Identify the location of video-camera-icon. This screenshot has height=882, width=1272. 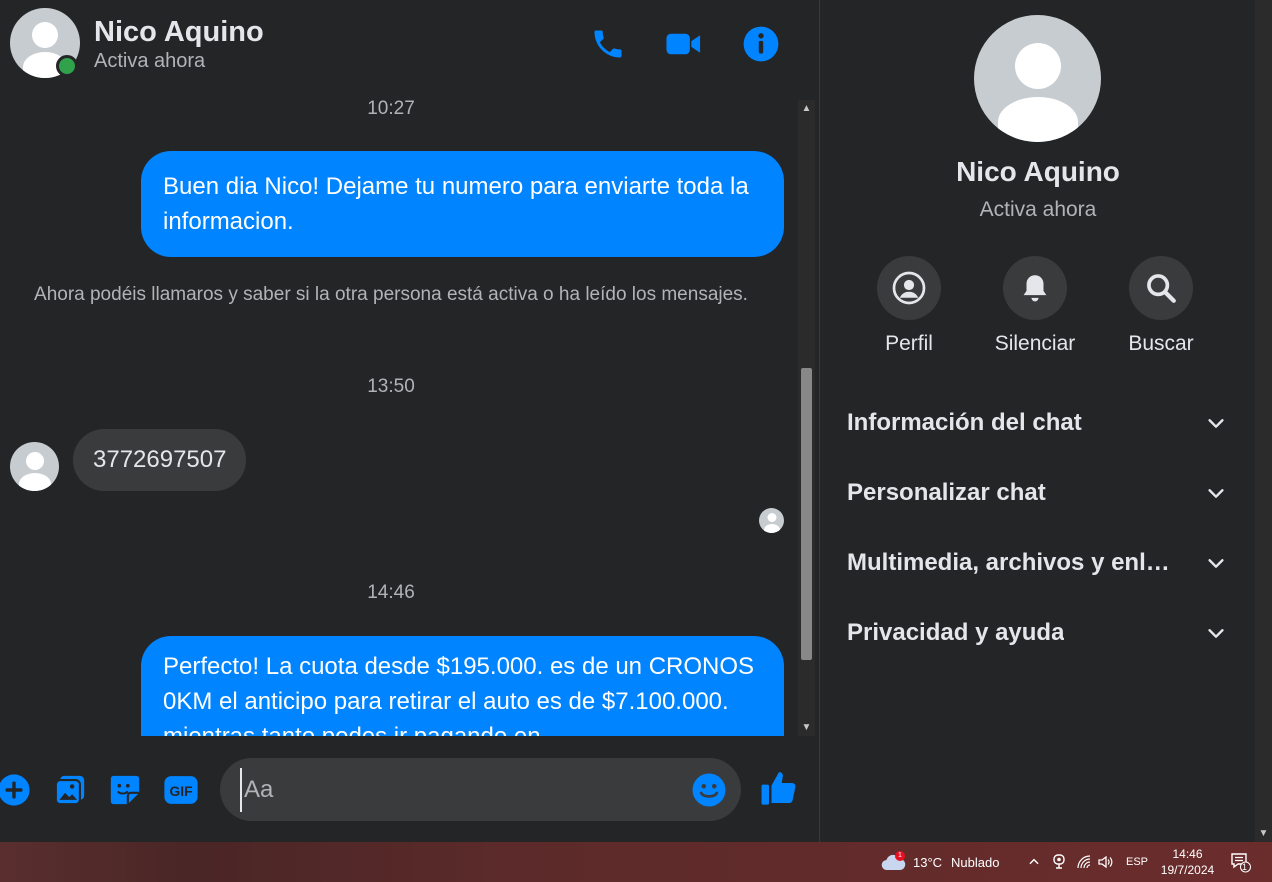
(683, 44).